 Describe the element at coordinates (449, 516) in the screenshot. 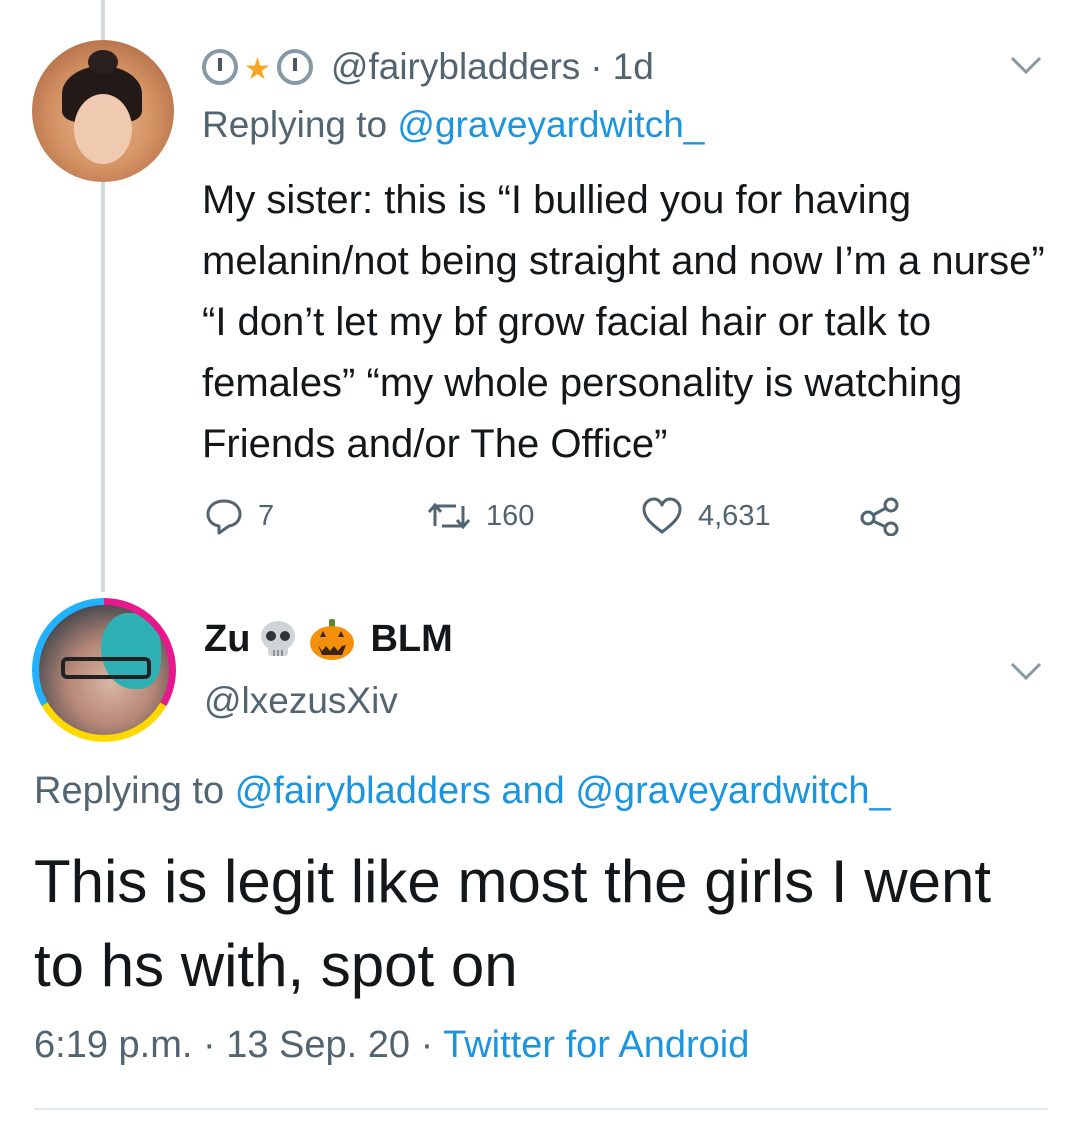

I see `retweet-icon` at that location.